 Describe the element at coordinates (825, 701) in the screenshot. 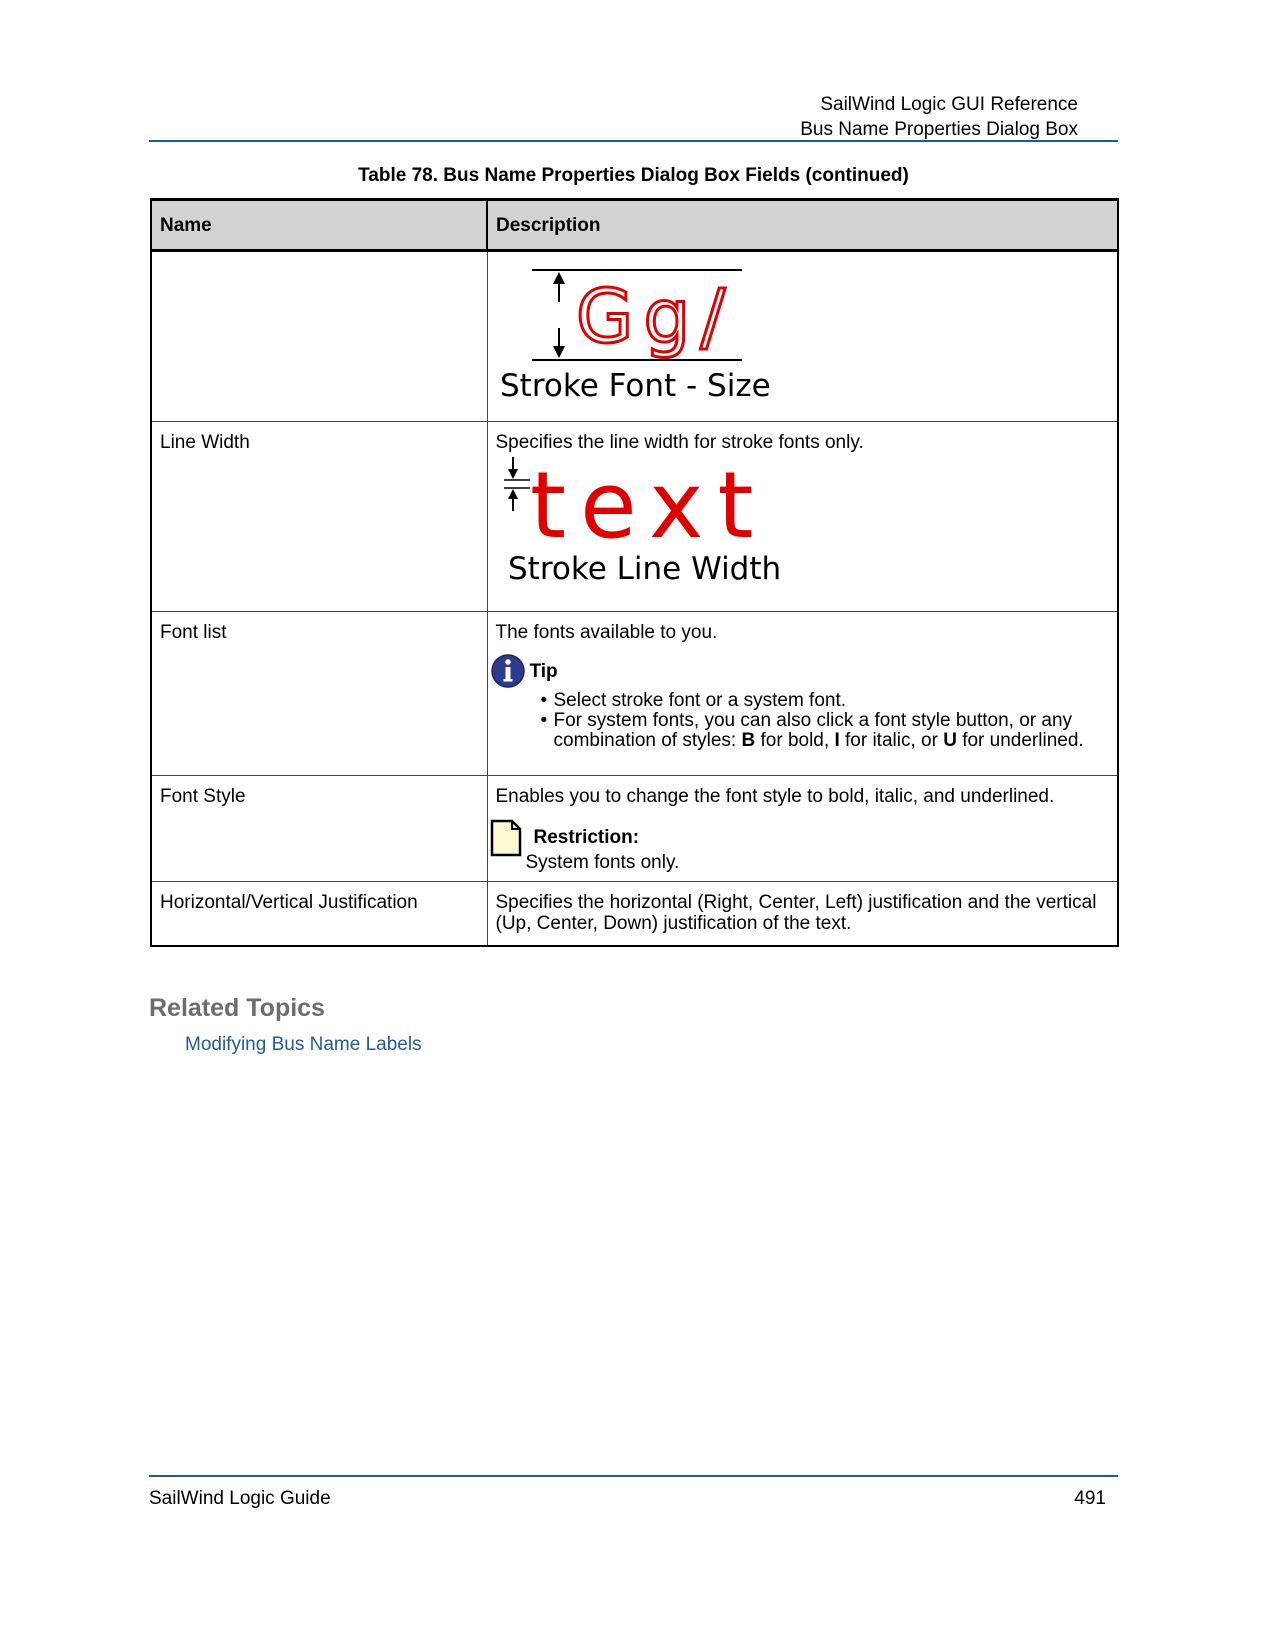

I see `list-item: Select stroke font or a system font.` at that location.